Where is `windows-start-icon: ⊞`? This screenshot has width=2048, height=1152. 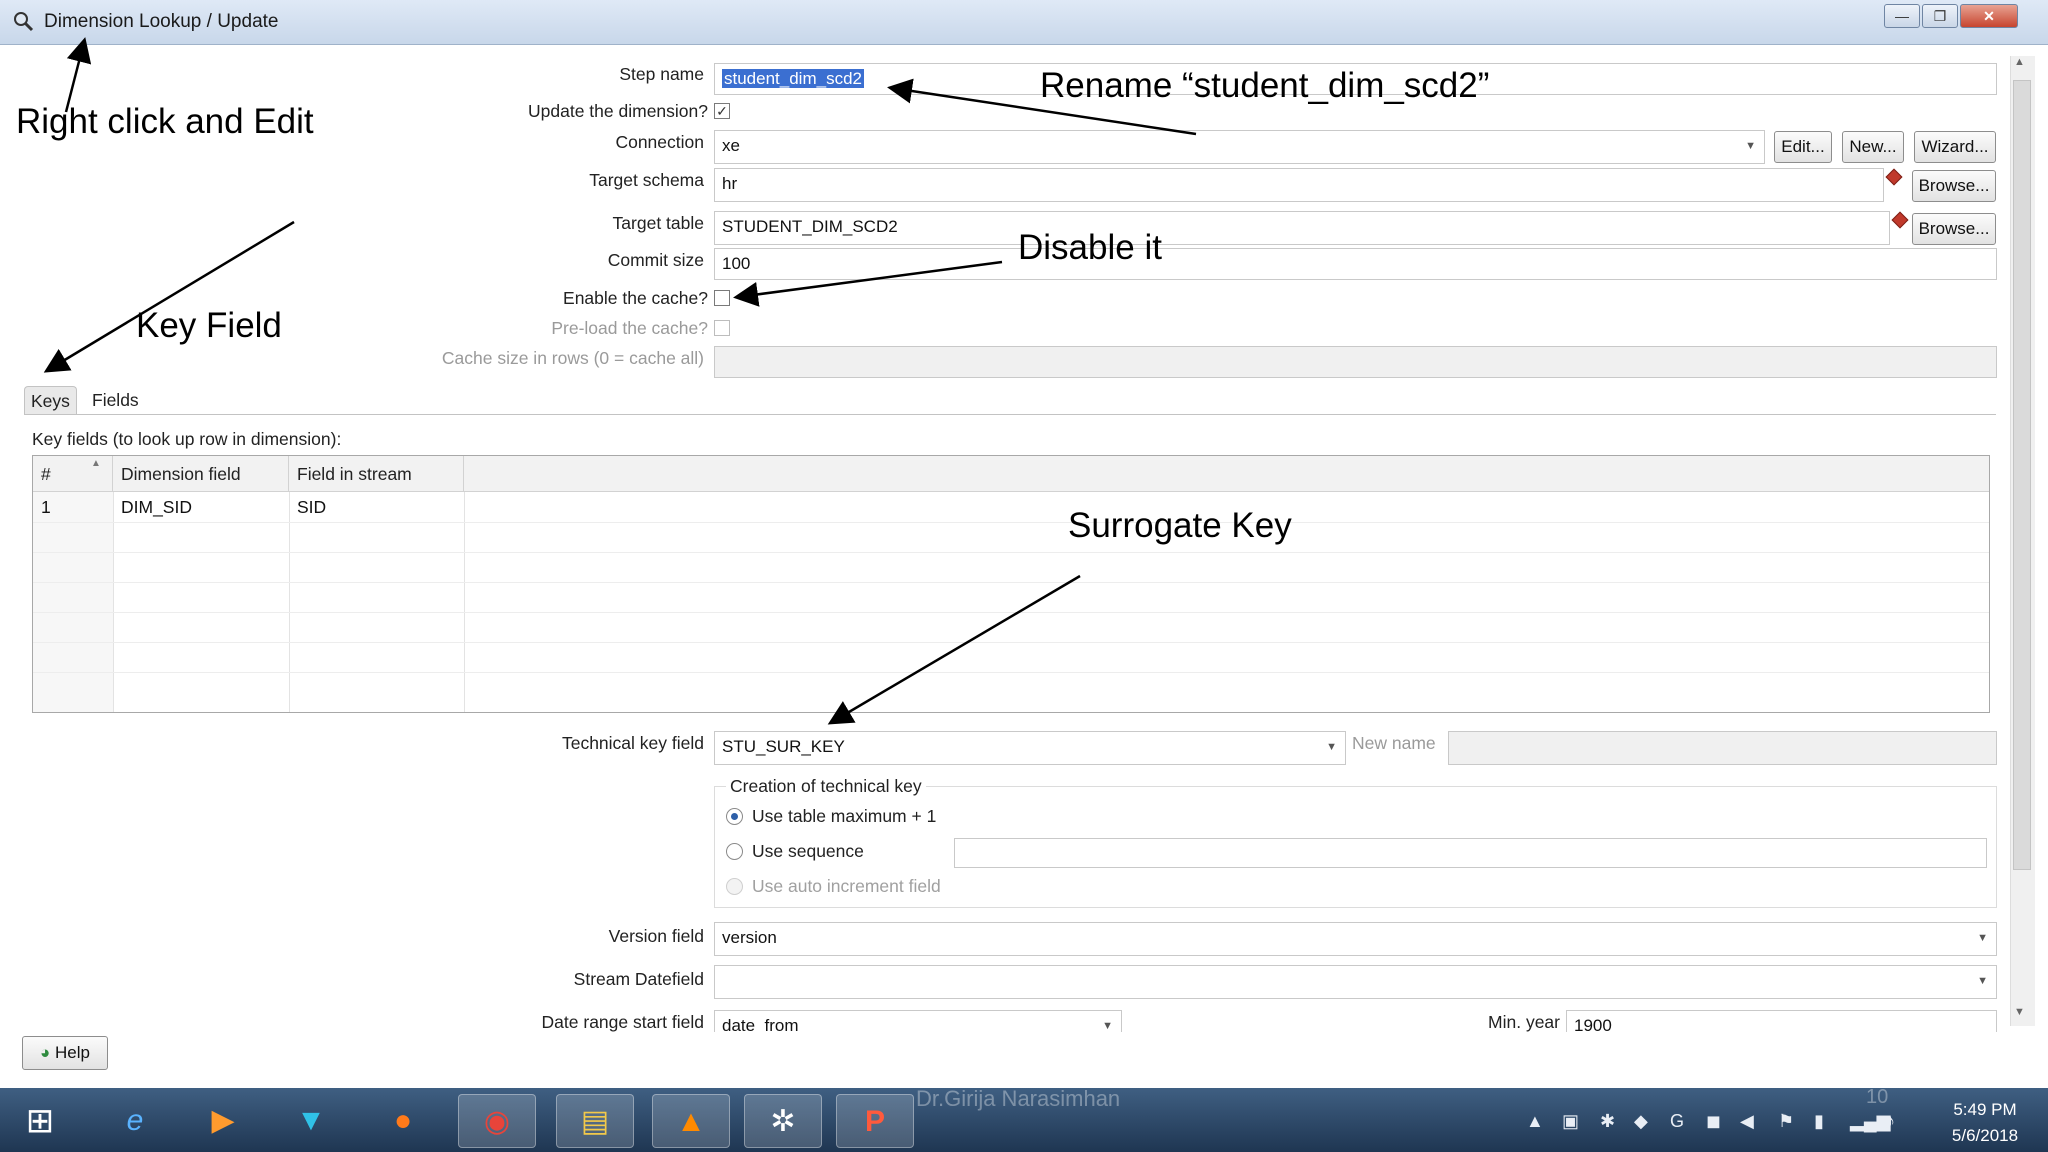
windows-start-icon: ⊞ is located at coordinates (40, 1121).